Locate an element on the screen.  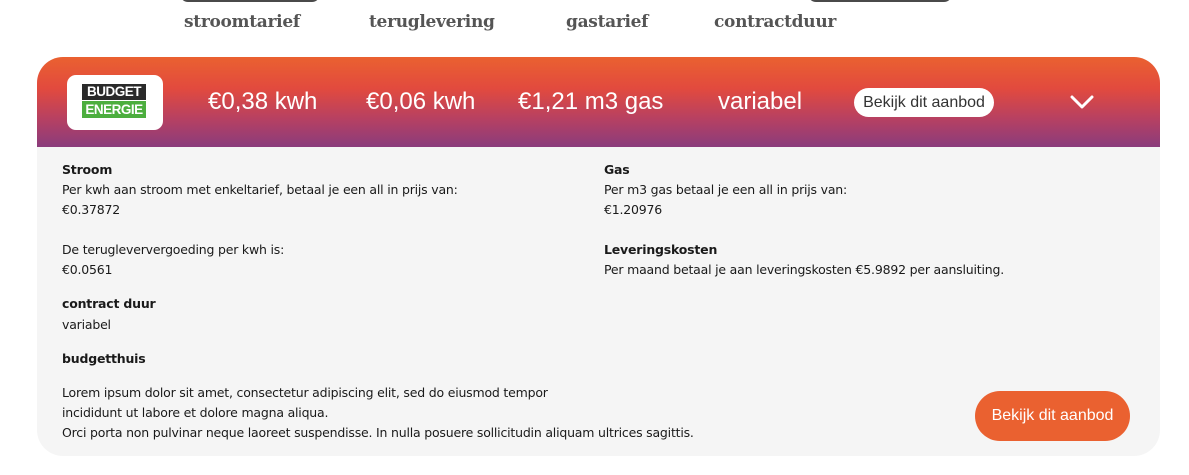
budgetthuis-title: budgetthuis is located at coordinates (104, 358).